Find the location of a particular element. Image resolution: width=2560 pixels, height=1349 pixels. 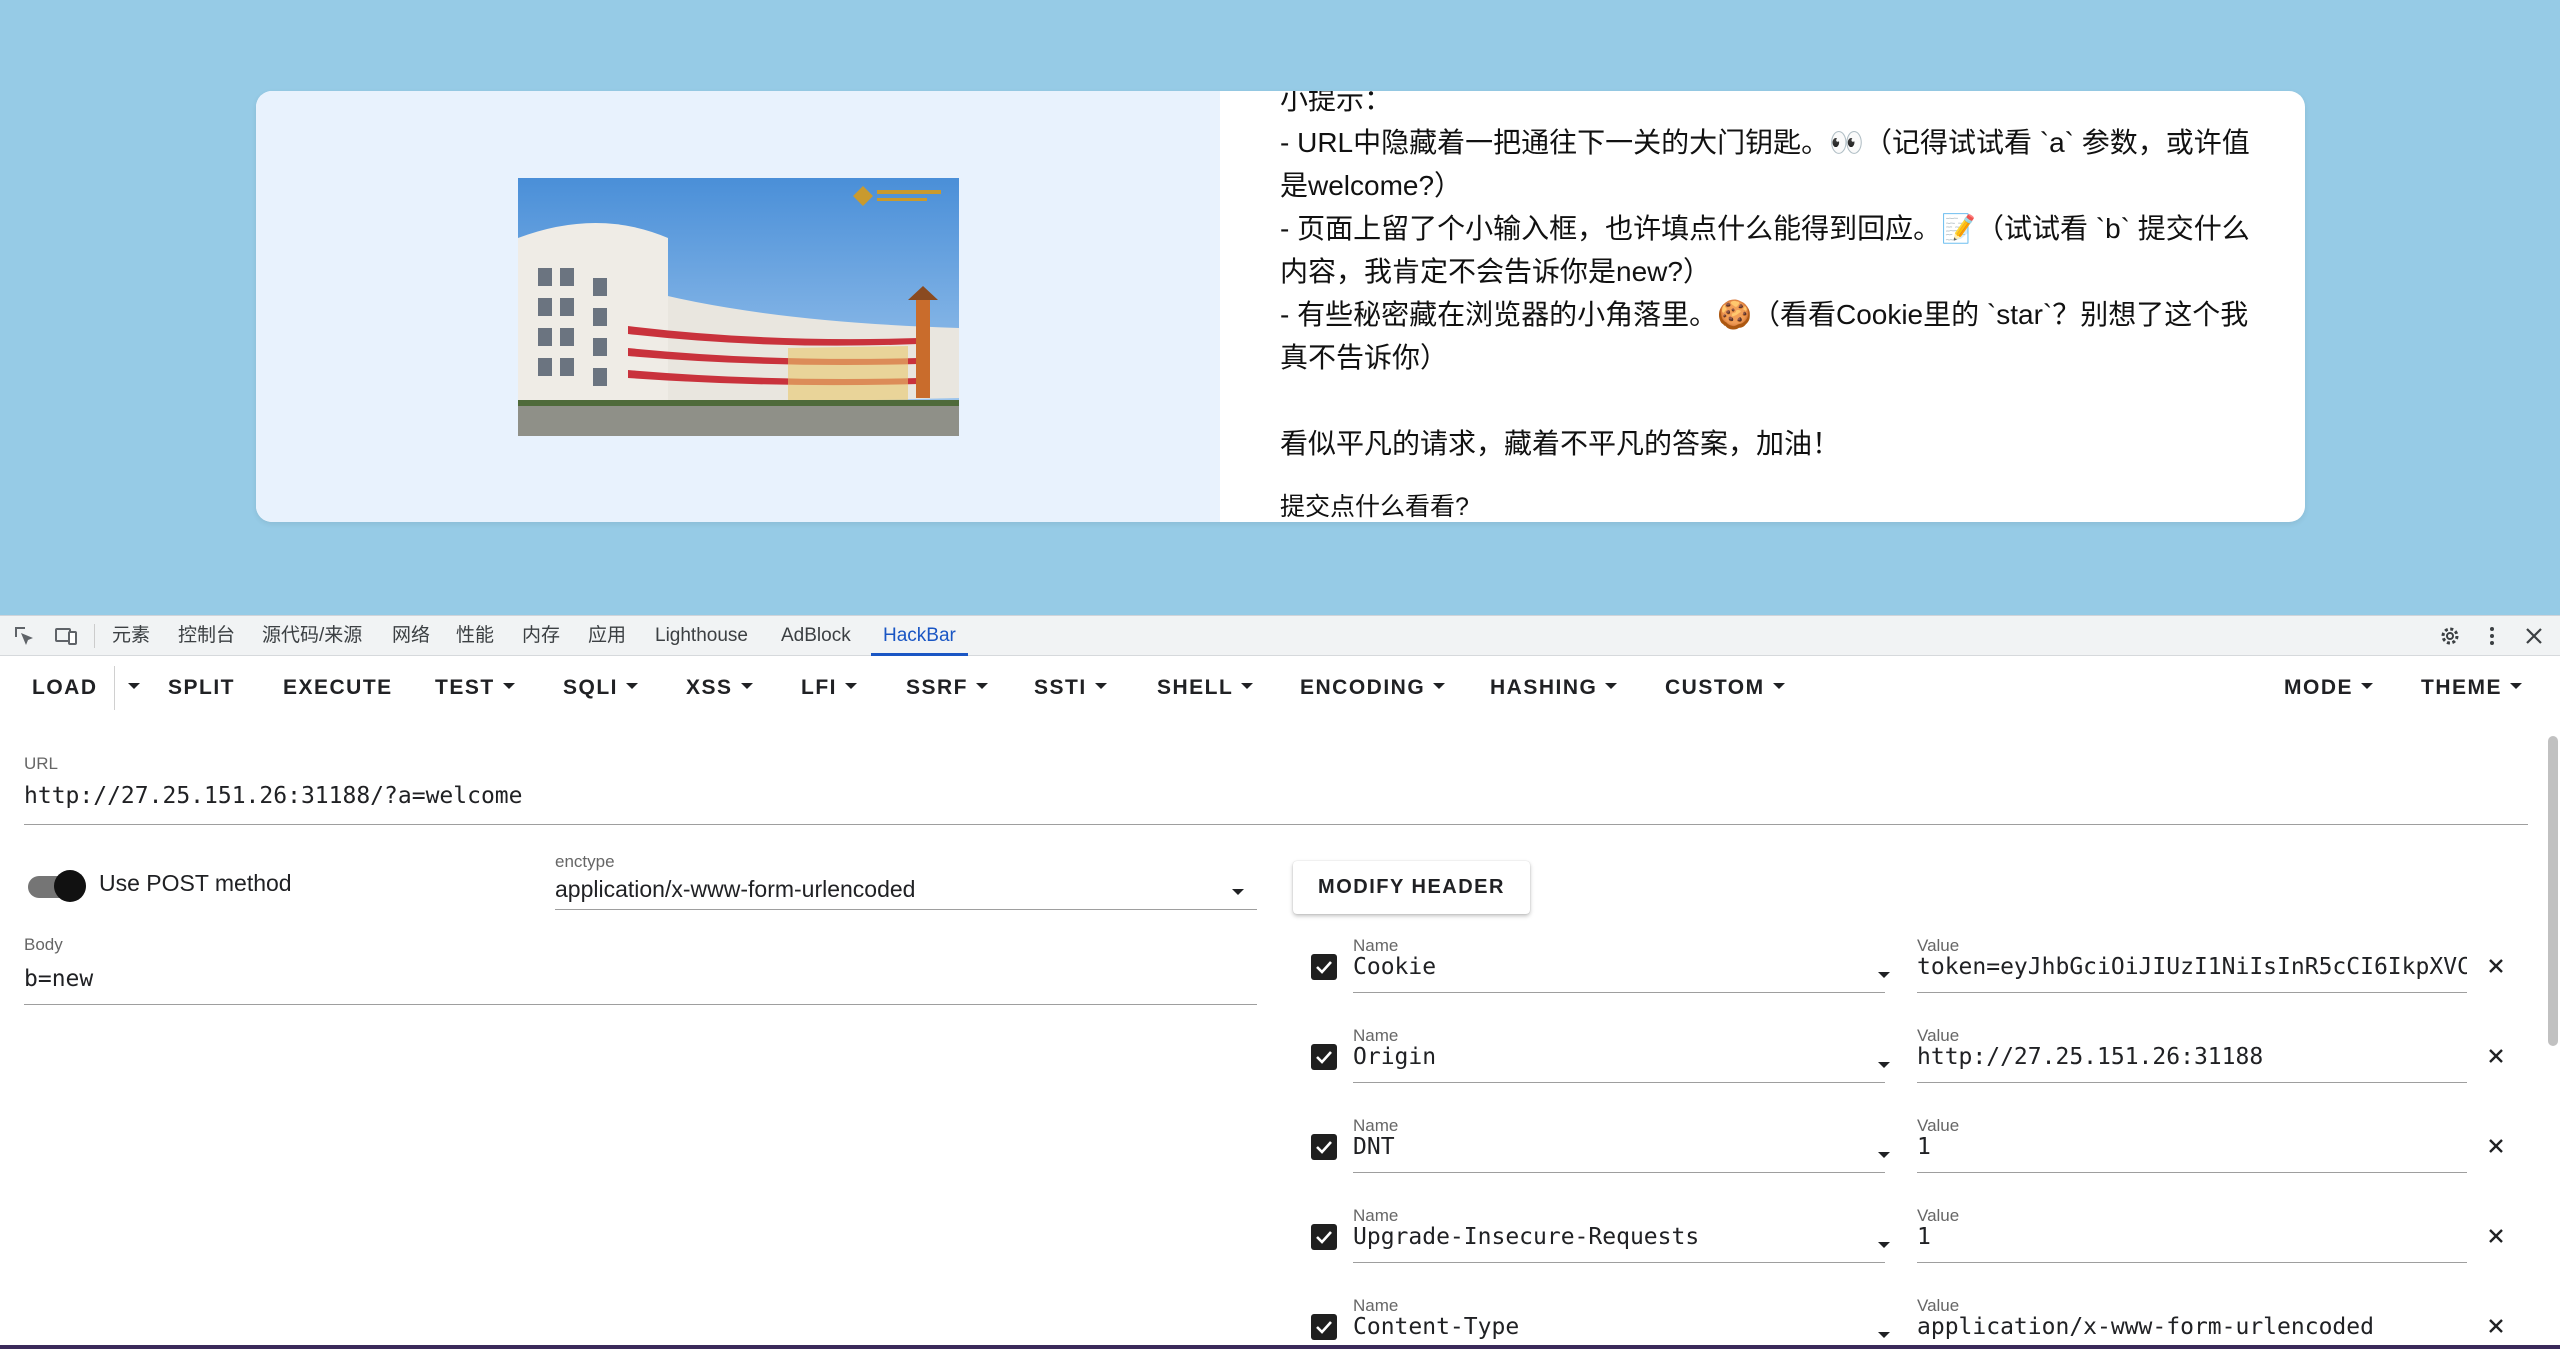

toolbar-divider is located at coordinates (114, 688).